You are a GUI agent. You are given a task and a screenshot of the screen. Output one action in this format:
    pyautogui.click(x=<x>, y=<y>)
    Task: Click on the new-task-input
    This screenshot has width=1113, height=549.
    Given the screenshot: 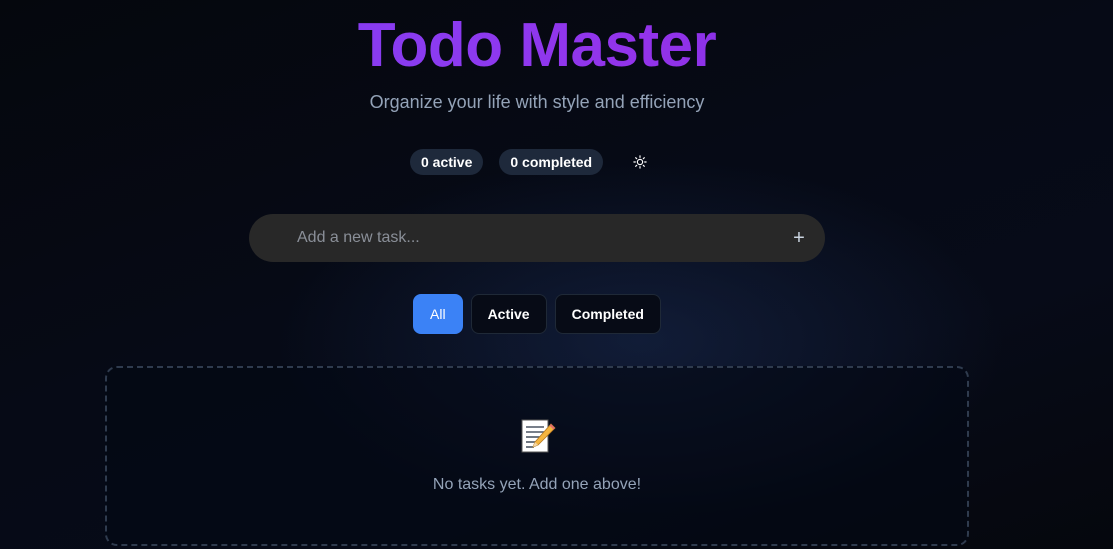 What is the action you would take?
    pyautogui.click(x=537, y=238)
    